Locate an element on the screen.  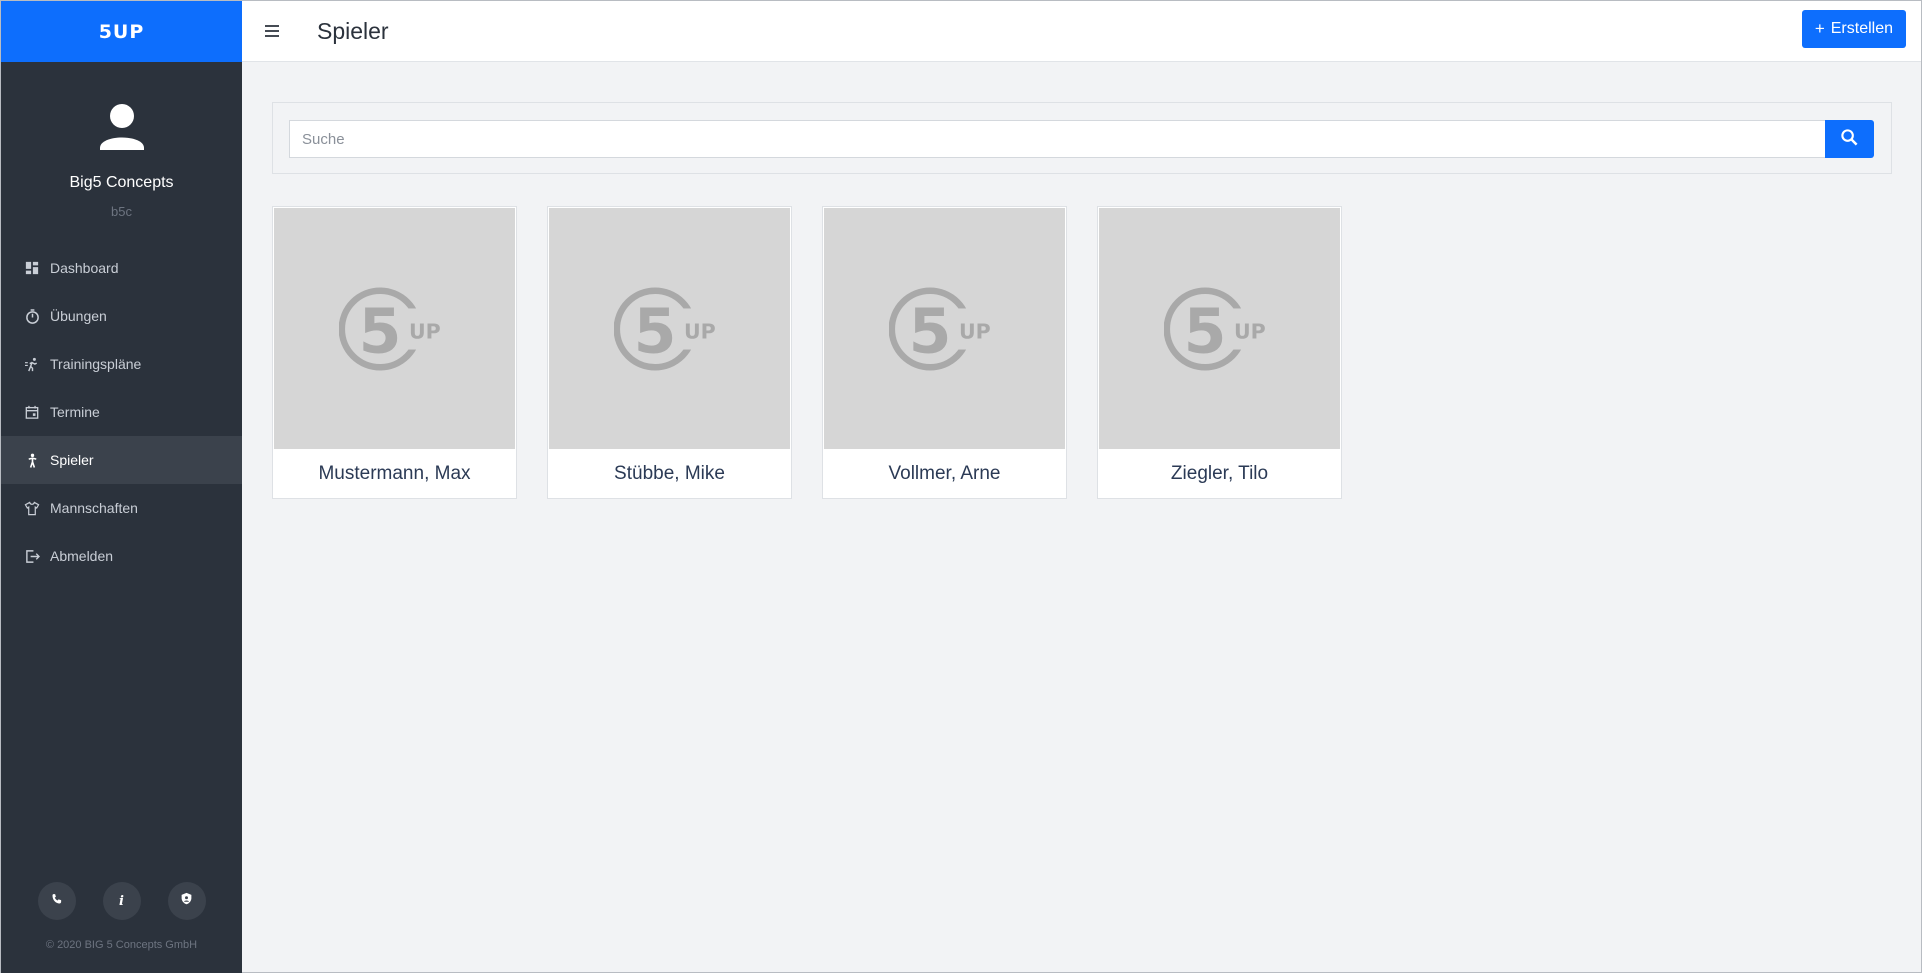
player-name: Vollmer, Arne is located at coordinates (944, 473).